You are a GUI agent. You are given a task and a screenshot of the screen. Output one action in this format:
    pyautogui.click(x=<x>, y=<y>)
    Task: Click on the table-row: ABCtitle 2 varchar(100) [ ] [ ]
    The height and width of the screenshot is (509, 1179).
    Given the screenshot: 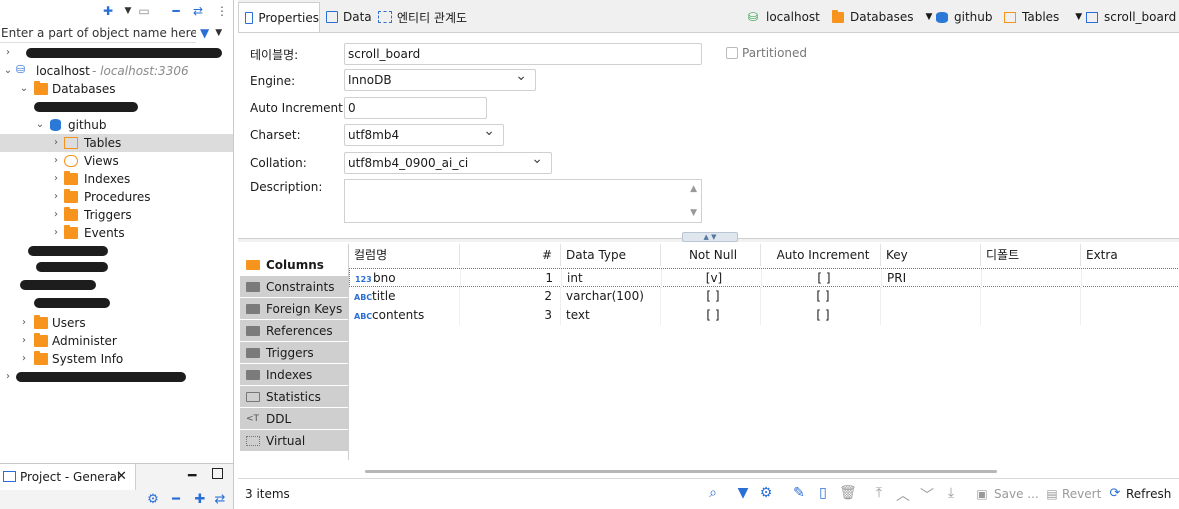 What is the action you would take?
    pyautogui.click(x=764, y=296)
    